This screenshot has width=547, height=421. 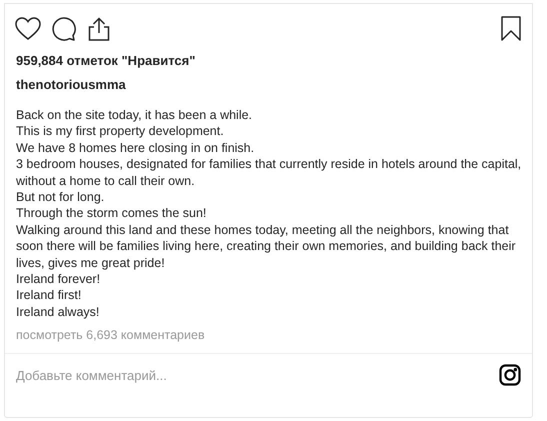 What do you see at coordinates (99, 28) in the screenshot?
I see `share-icon` at bounding box center [99, 28].